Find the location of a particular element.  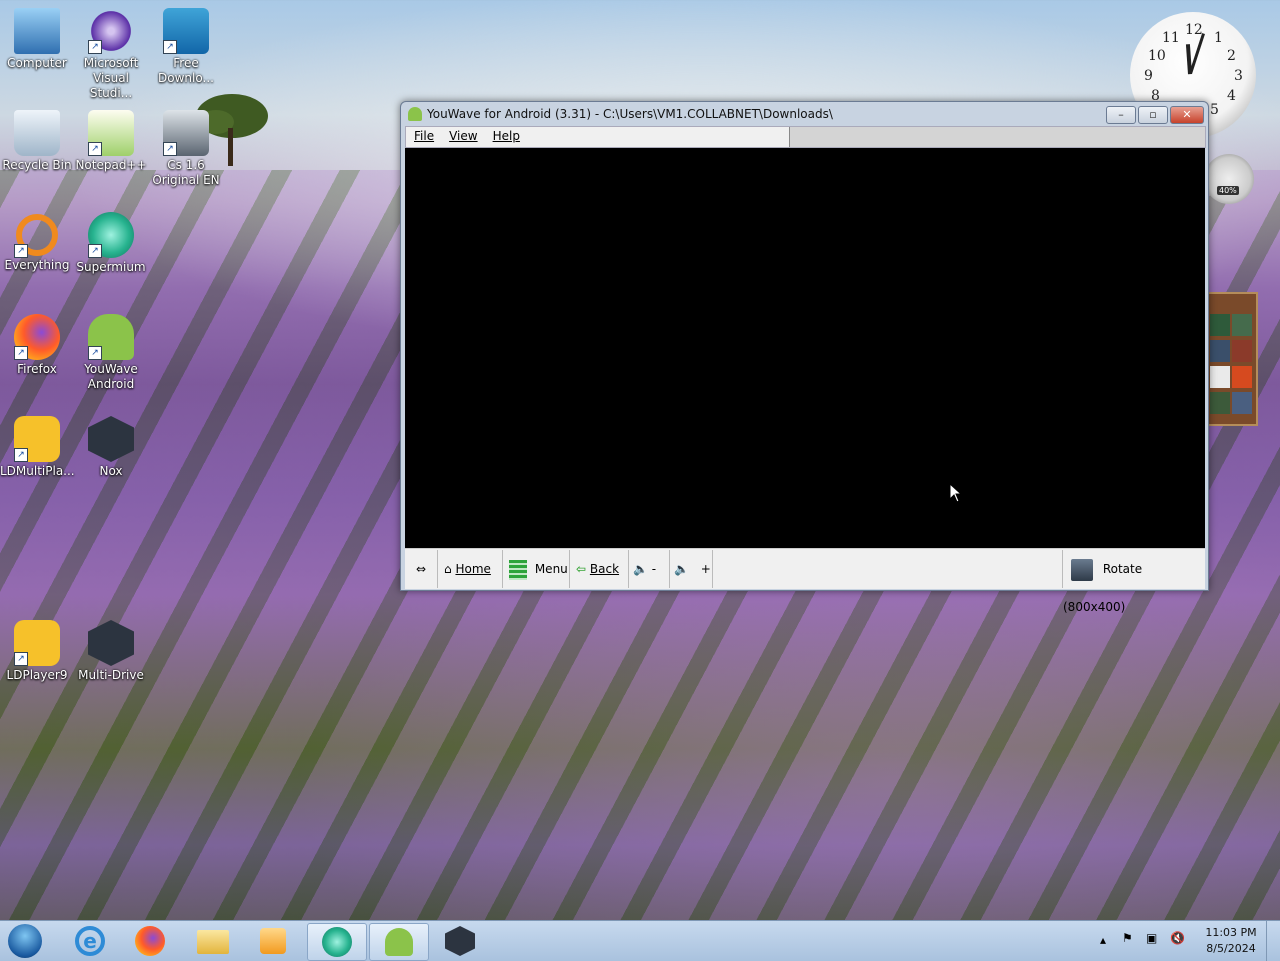

counter-strike-icon: ↗ is located at coordinates (186, 133).